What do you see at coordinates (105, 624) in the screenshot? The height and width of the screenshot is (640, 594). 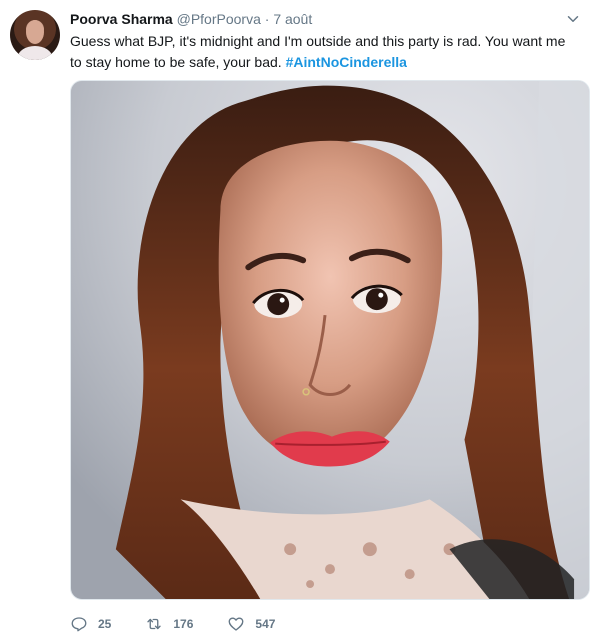 I see `reply-count: 25` at bounding box center [105, 624].